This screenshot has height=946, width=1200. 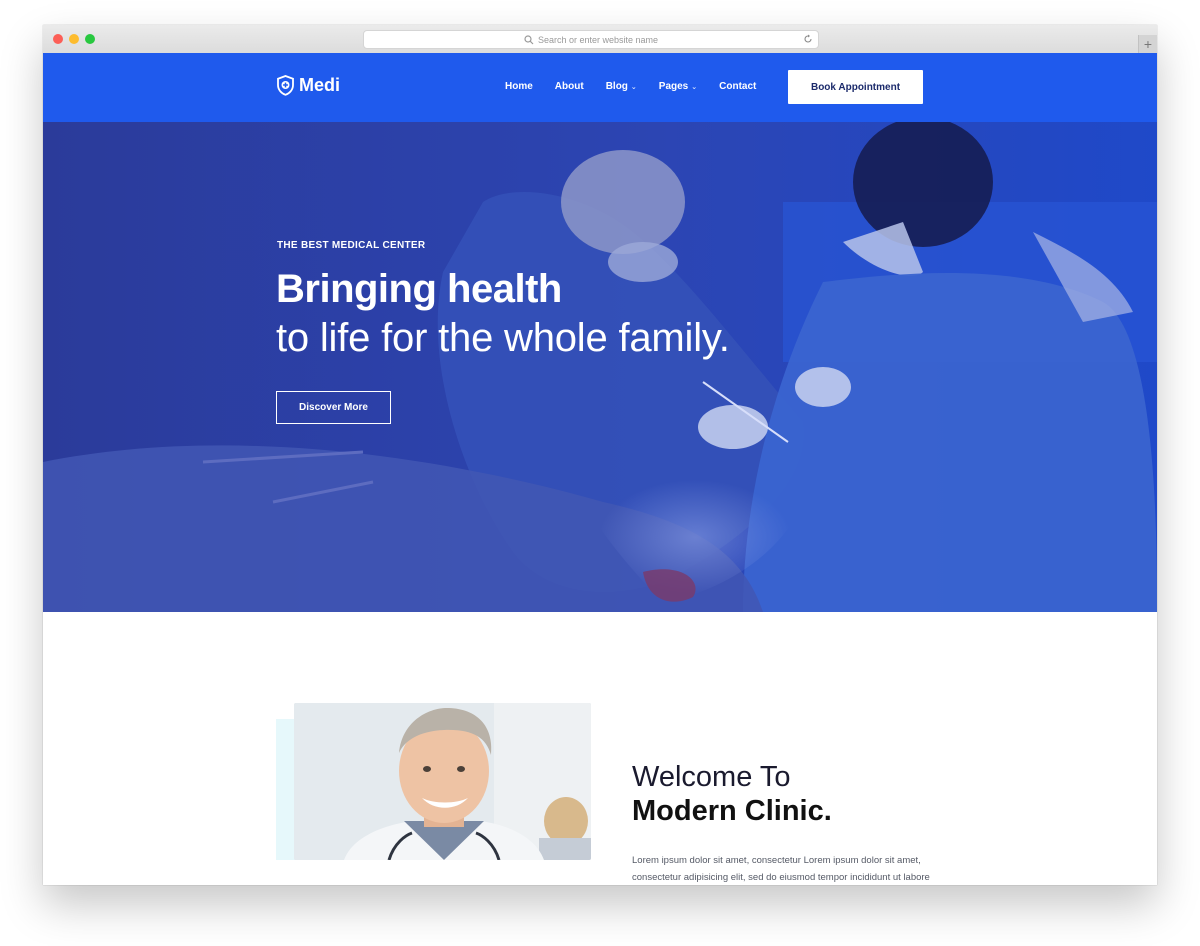 What do you see at coordinates (855, 87) in the screenshot?
I see `book-appointment-button: Book Appointment` at bounding box center [855, 87].